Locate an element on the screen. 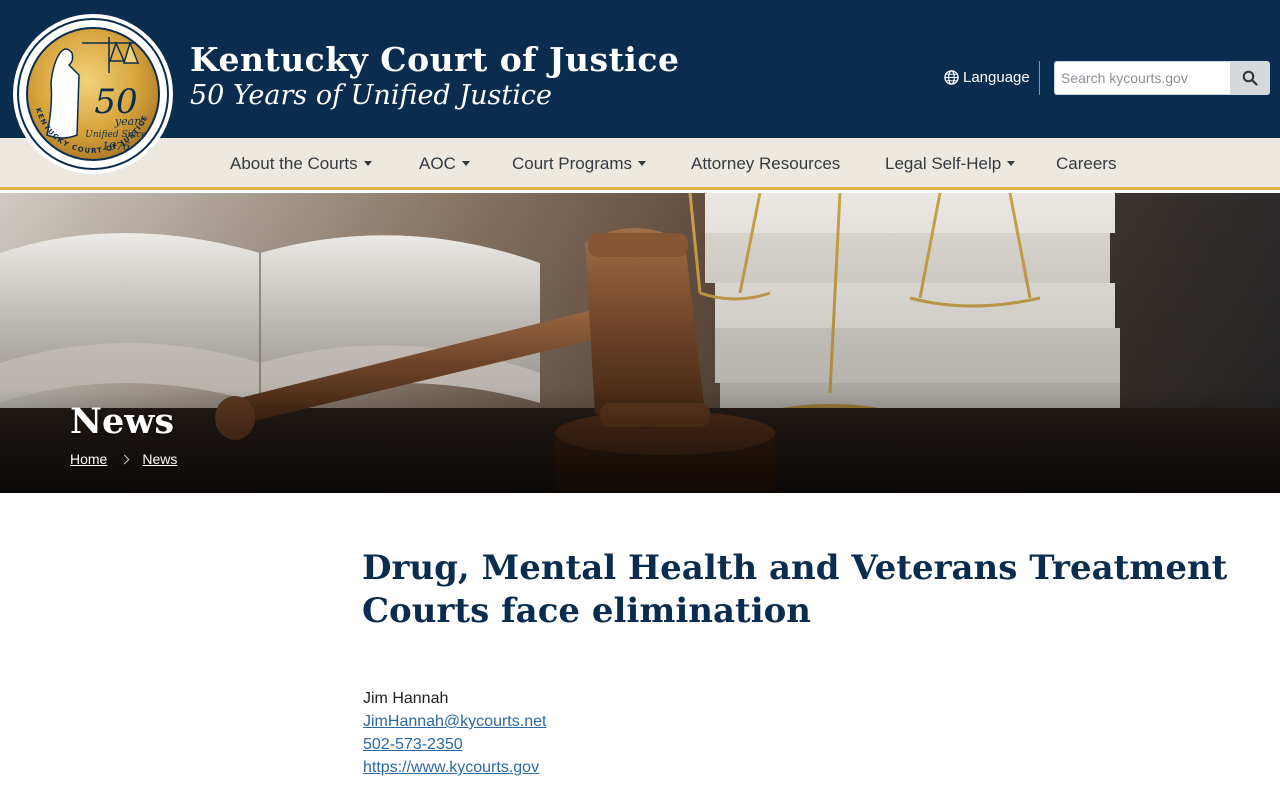 The height and width of the screenshot is (800, 1280). globe-icon is located at coordinates (951, 77).